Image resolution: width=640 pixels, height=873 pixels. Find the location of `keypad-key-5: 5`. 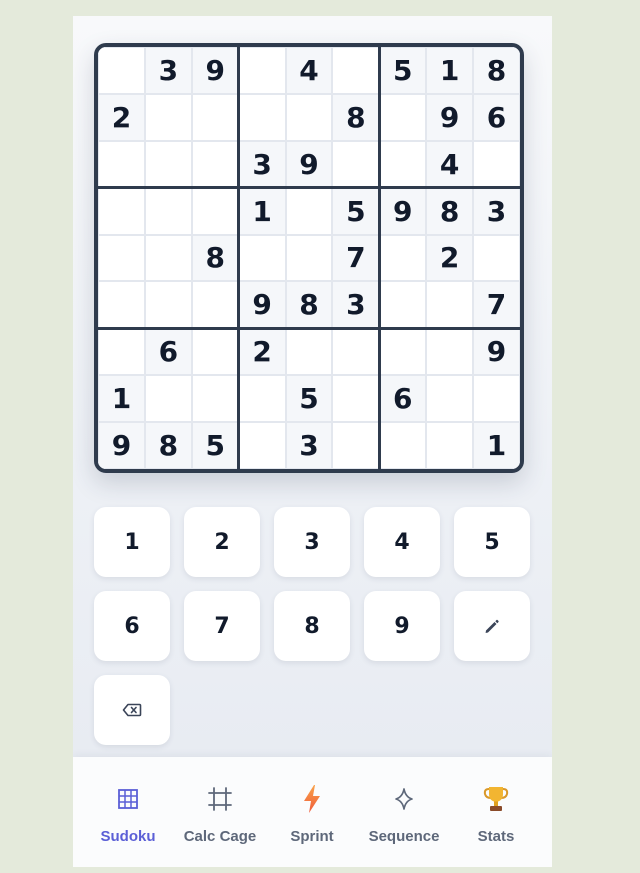

keypad-key-5: 5 is located at coordinates (492, 542).